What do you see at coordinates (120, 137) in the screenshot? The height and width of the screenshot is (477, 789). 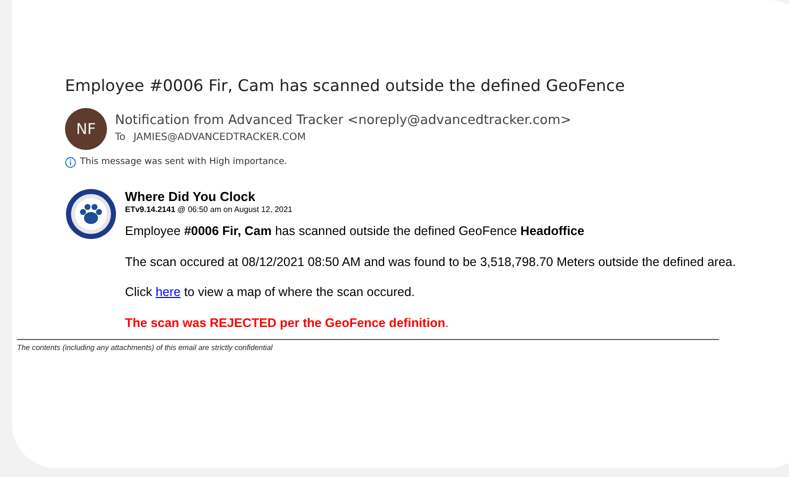 I see `to-label: To` at bounding box center [120, 137].